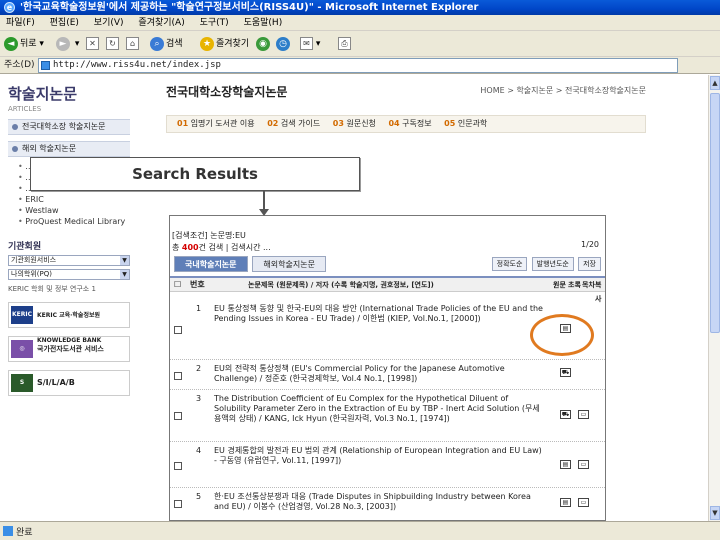 The height and width of the screenshot is (540, 720). Describe the element at coordinates (289, 264) in the screenshot. I see `tab-foreign: 해외학술지논문` at that location.